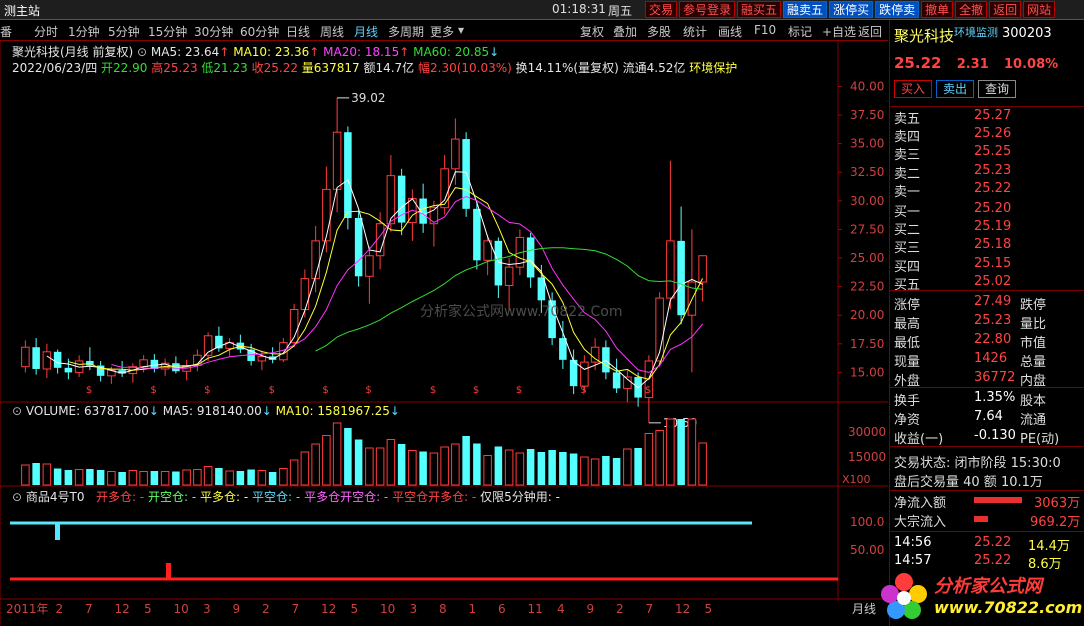 The width and height of the screenshot is (1084, 626). What do you see at coordinates (124, 31) in the screenshot?
I see `tab-5min: 5分钟` at bounding box center [124, 31].